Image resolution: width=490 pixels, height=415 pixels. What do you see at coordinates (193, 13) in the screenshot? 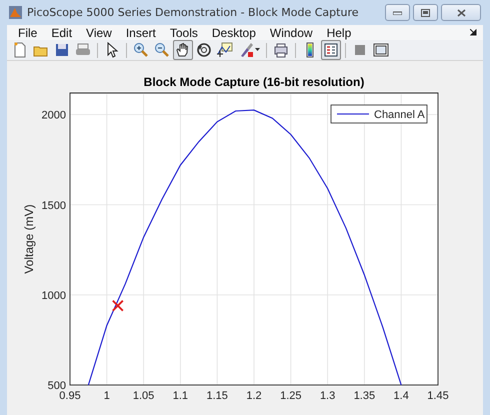
I see `window-title: PicoScope 5000 Series Demonstration - Block Mode Capture` at bounding box center [193, 13].